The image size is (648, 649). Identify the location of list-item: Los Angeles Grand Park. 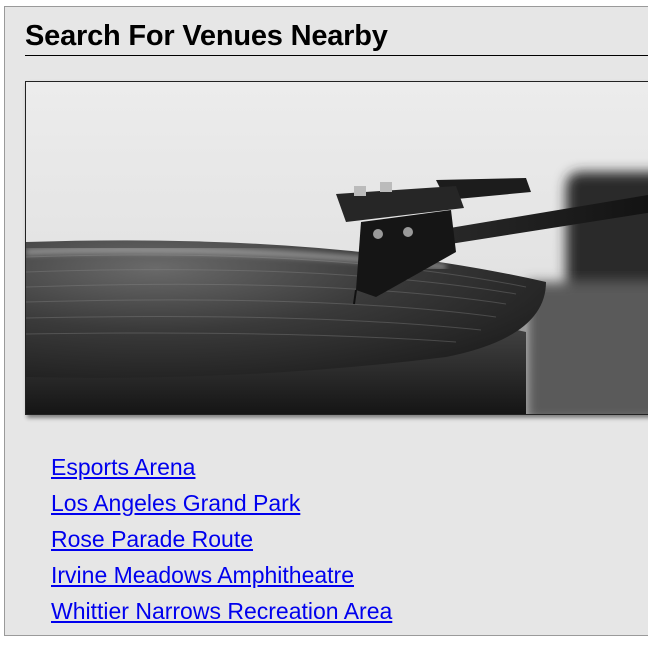
(221, 503).